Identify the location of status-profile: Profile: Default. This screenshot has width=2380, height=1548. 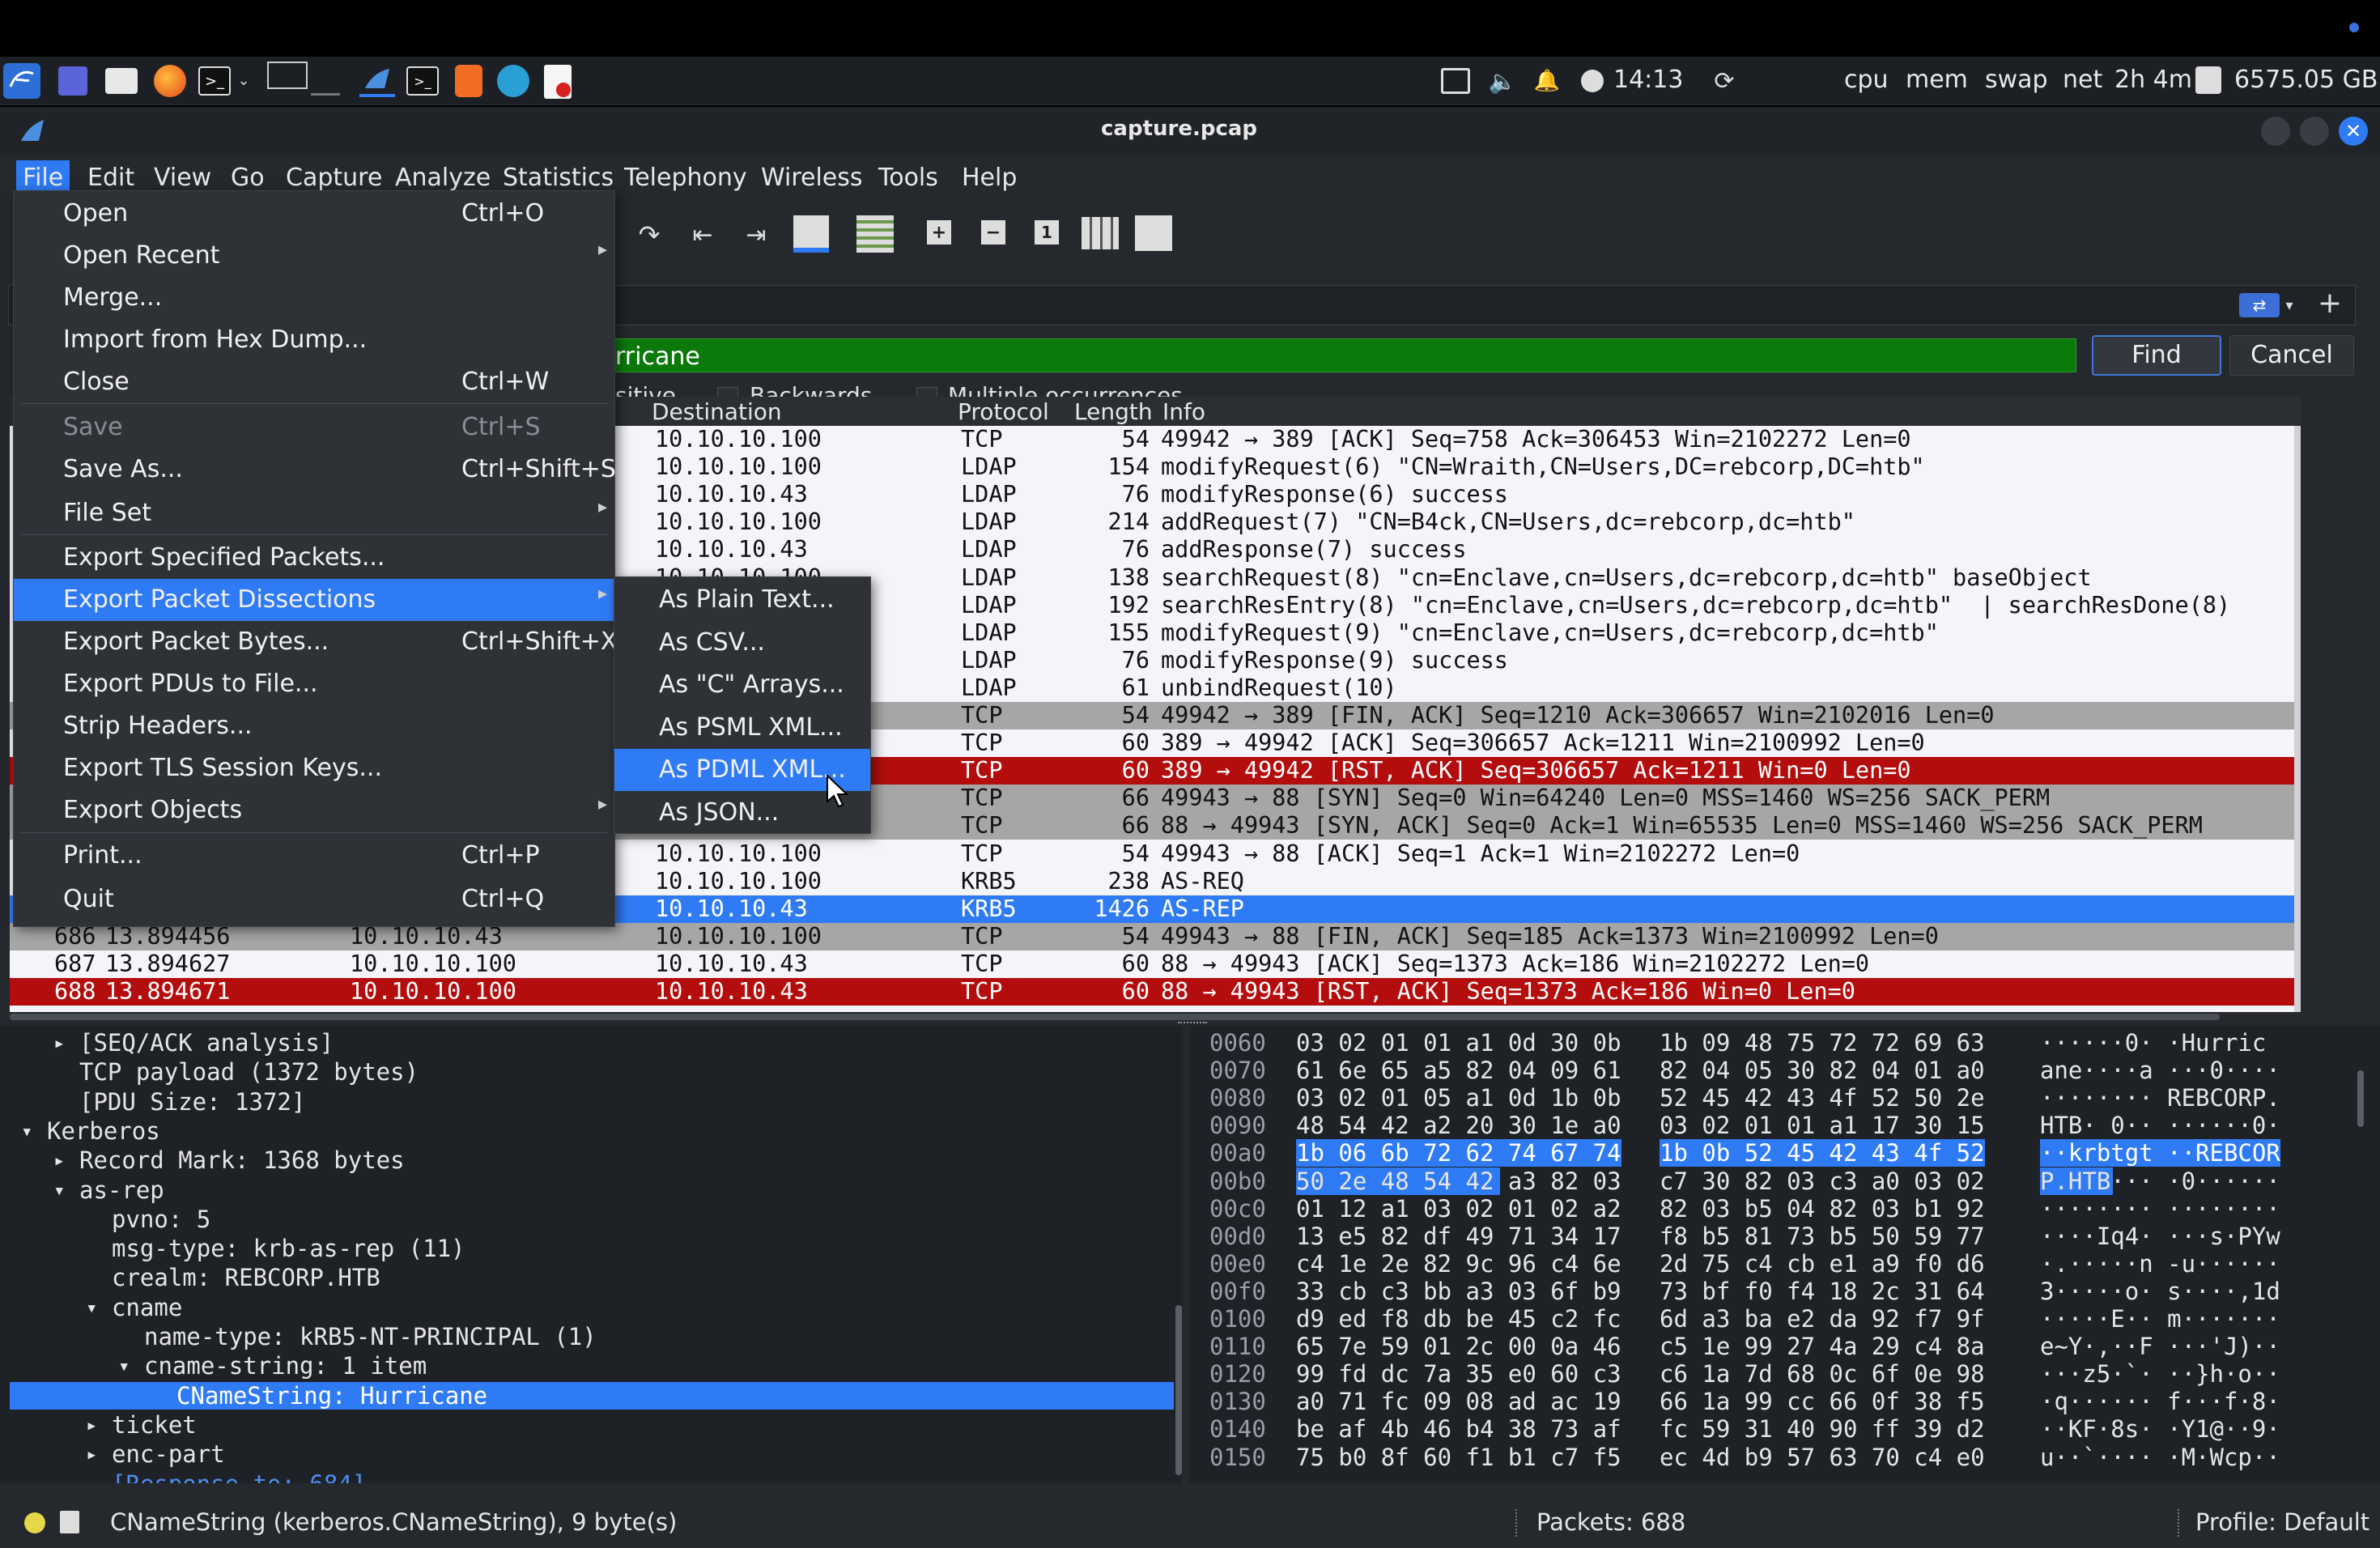
(2282, 1522).